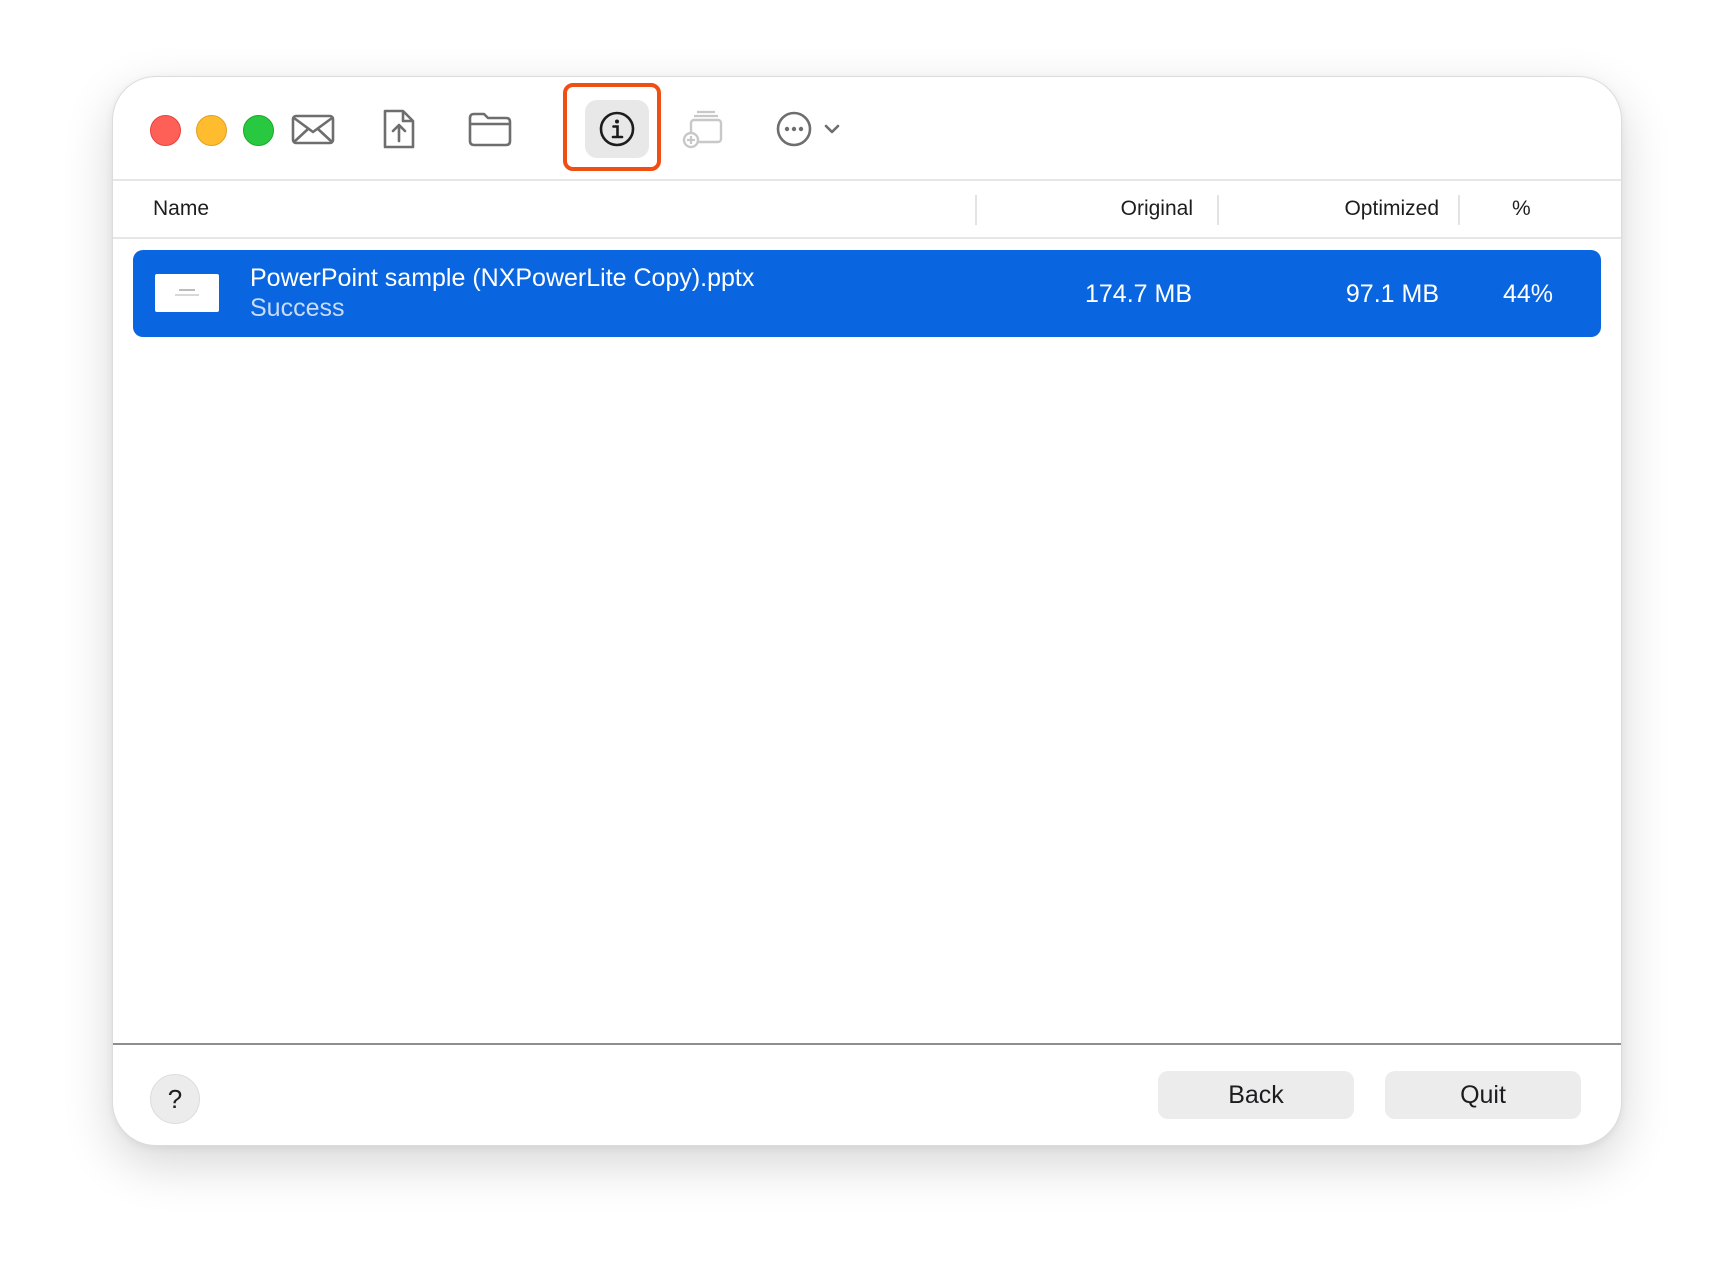 This screenshot has width=1726, height=1288. Describe the element at coordinates (1391, 209) in the screenshot. I see `column-header-optimized: Optimized` at that location.